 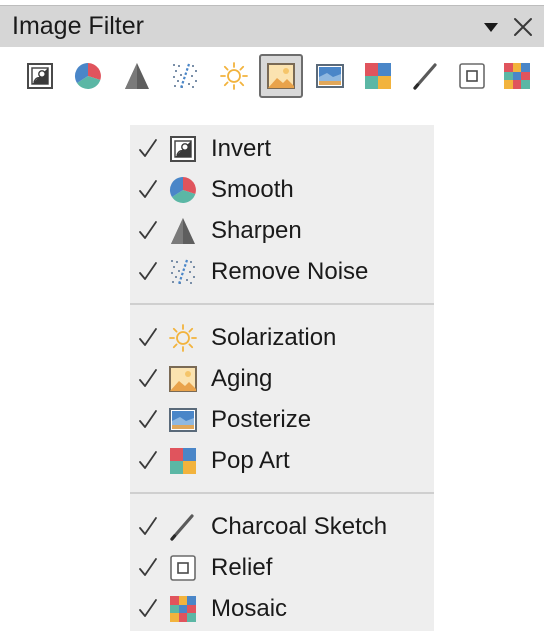 What do you see at coordinates (290, 271) in the screenshot?
I see `menu-item-label: Remove Noise` at bounding box center [290, 271].